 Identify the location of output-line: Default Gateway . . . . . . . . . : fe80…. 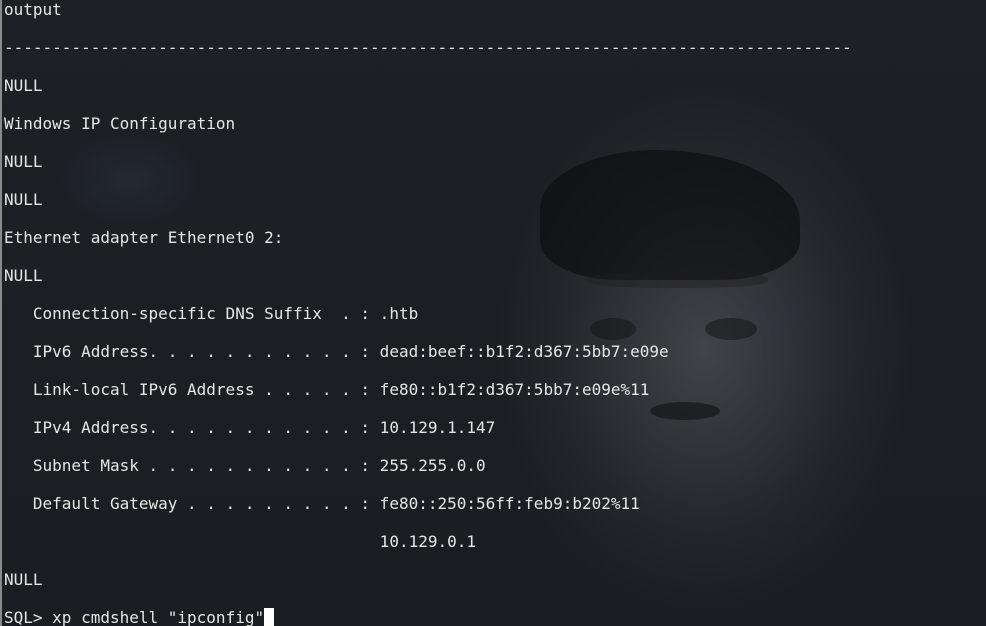
(322, 503).